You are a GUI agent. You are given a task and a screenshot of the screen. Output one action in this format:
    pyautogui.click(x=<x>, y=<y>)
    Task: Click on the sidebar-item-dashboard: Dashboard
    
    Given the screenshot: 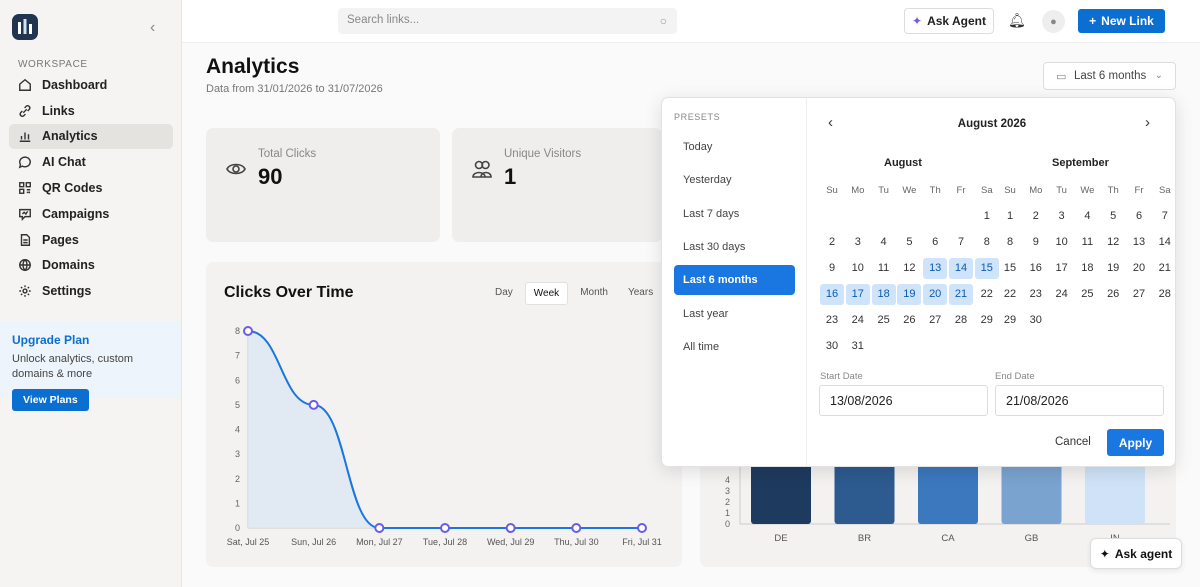 What is the action you would take?
    pyautogui.click(x=91, y=85)
    